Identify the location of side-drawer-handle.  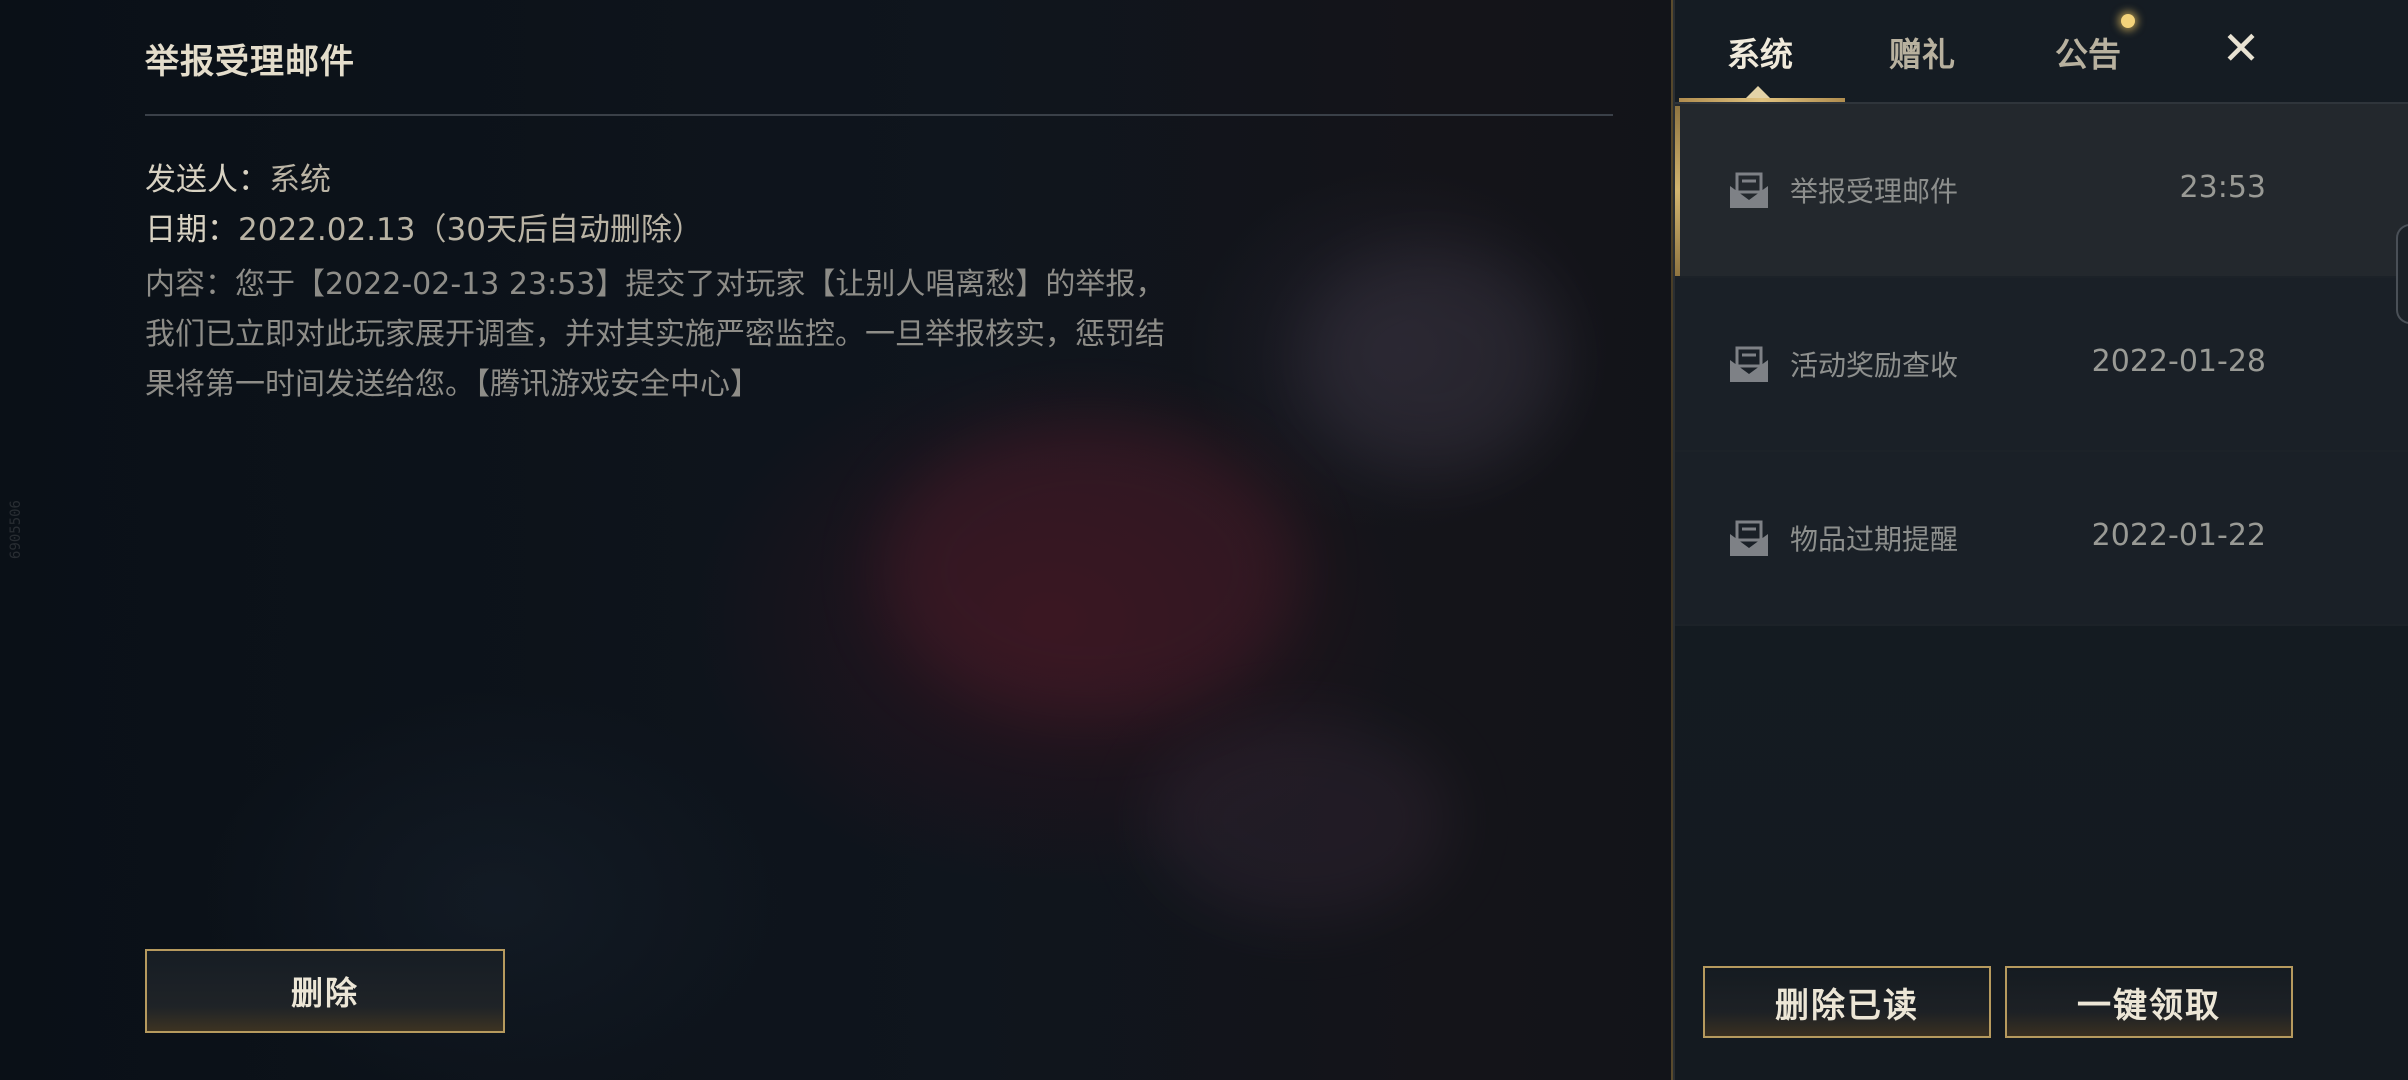
(2402, 274).